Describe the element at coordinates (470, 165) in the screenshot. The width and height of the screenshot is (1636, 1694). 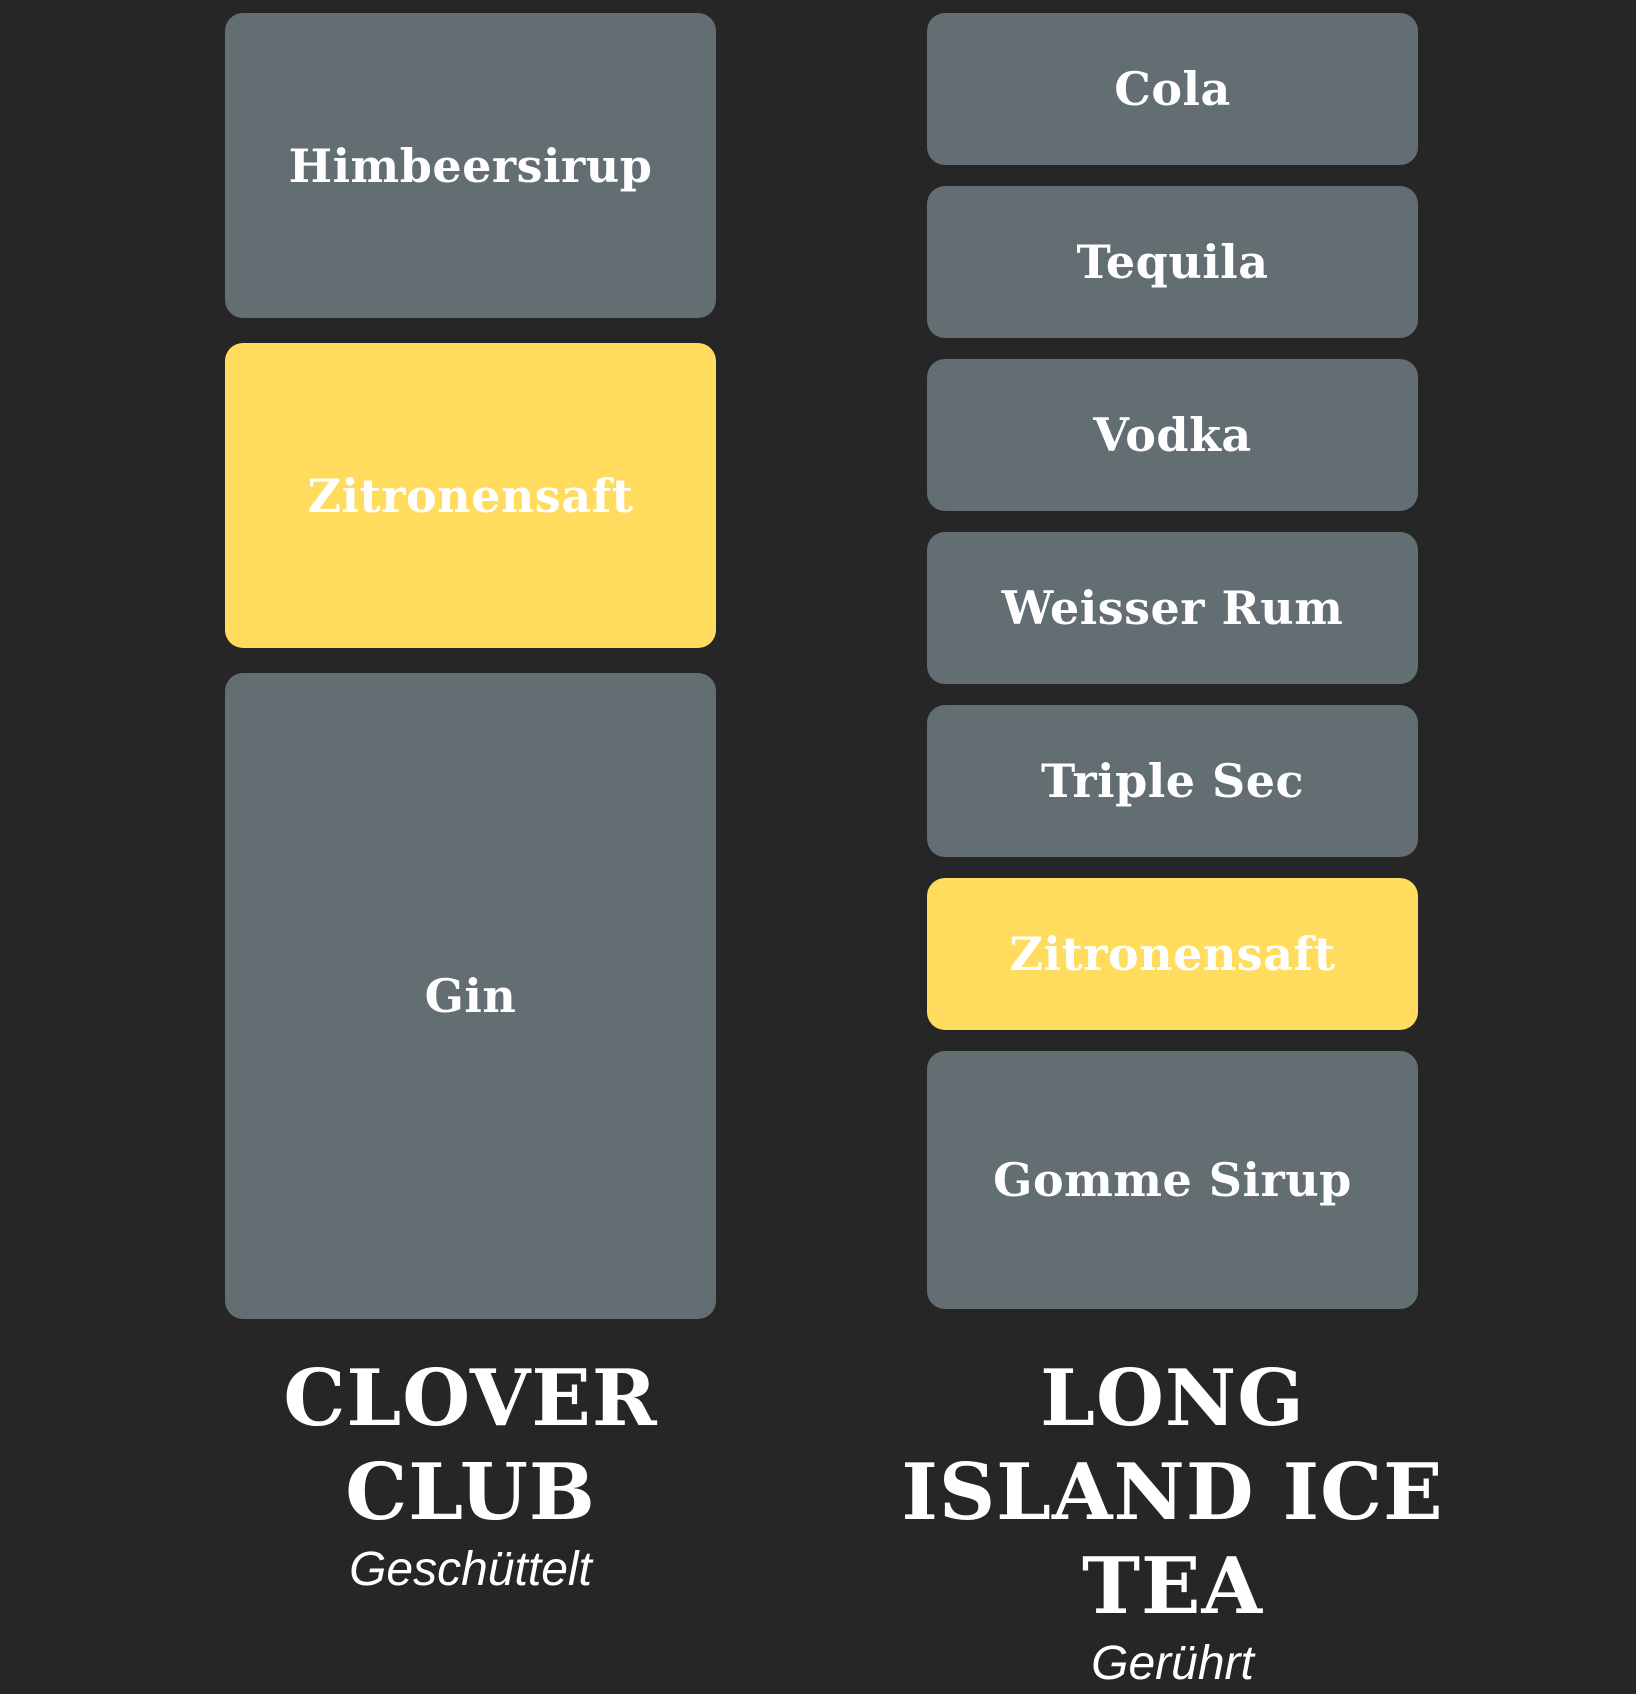
I see `layer-himbeersirup: Himbeersirup` at that location.